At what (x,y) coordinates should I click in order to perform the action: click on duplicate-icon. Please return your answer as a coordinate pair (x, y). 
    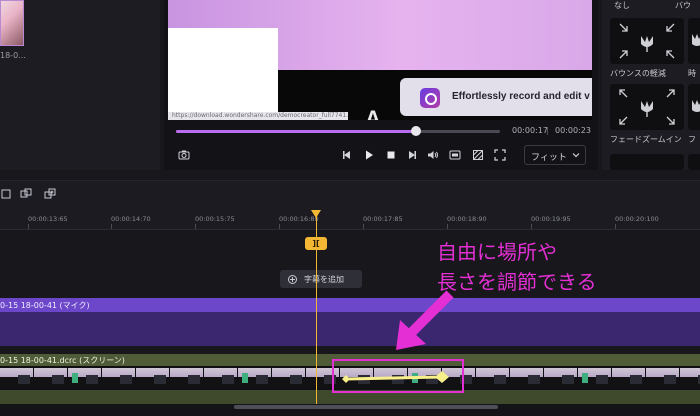
    Looking at the image, I should click on (50, 194).